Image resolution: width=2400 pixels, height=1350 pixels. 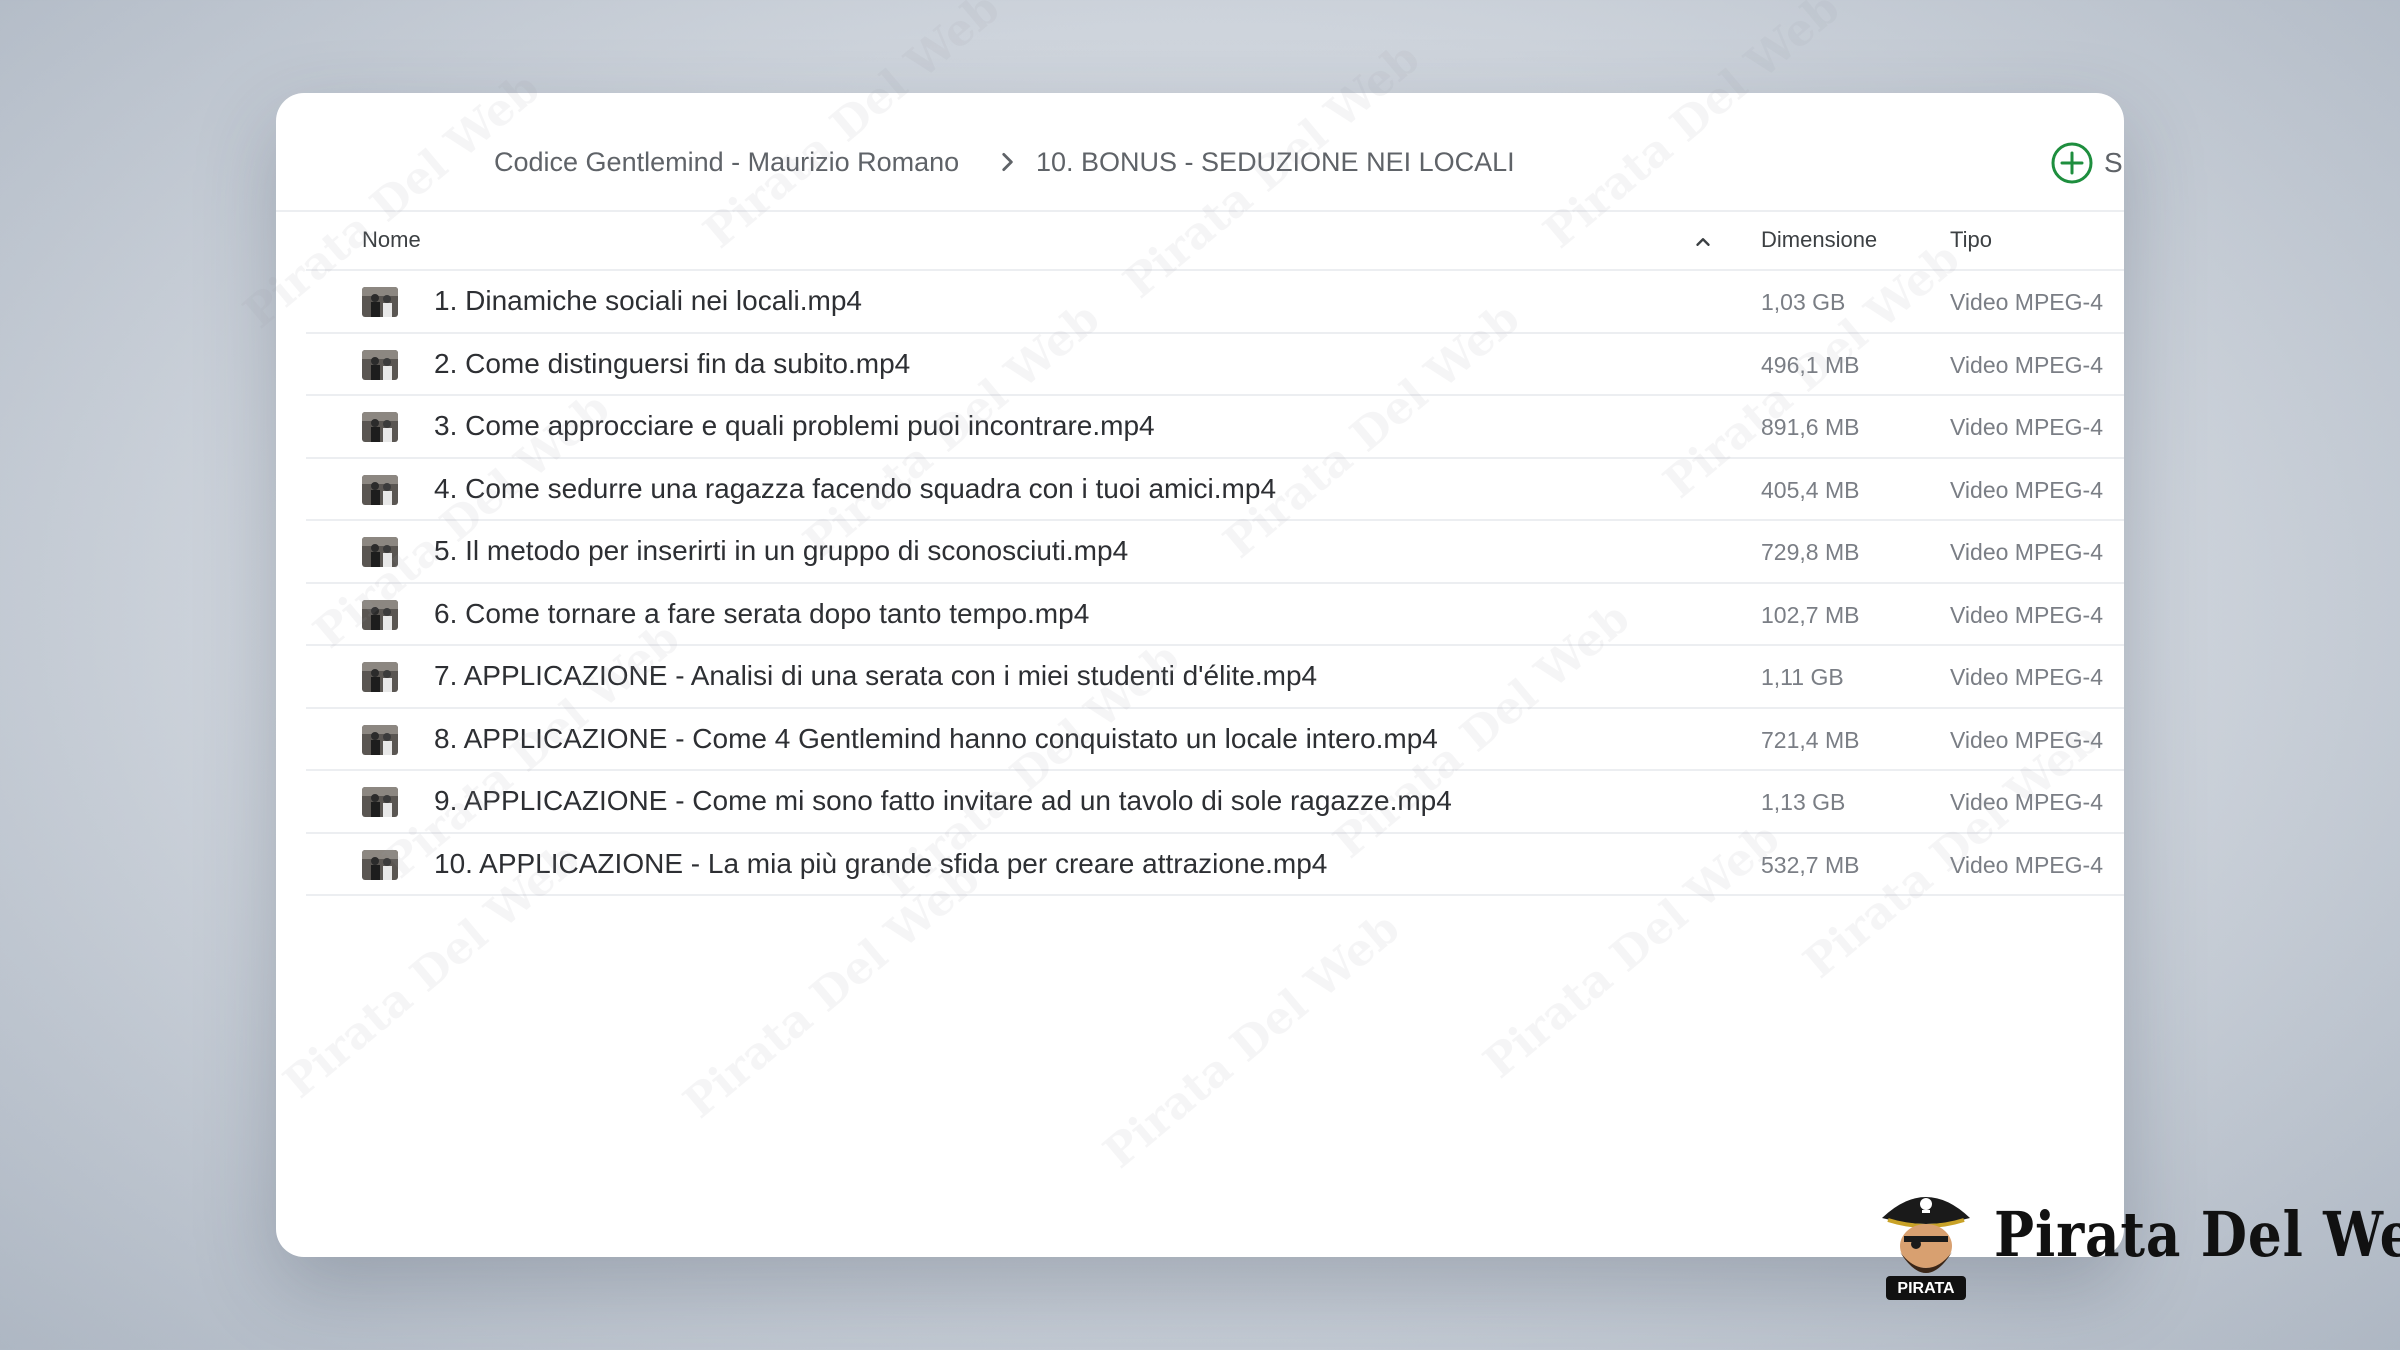 I want to click on file-size: 729,8 MB, so click(x=1810, y=552).